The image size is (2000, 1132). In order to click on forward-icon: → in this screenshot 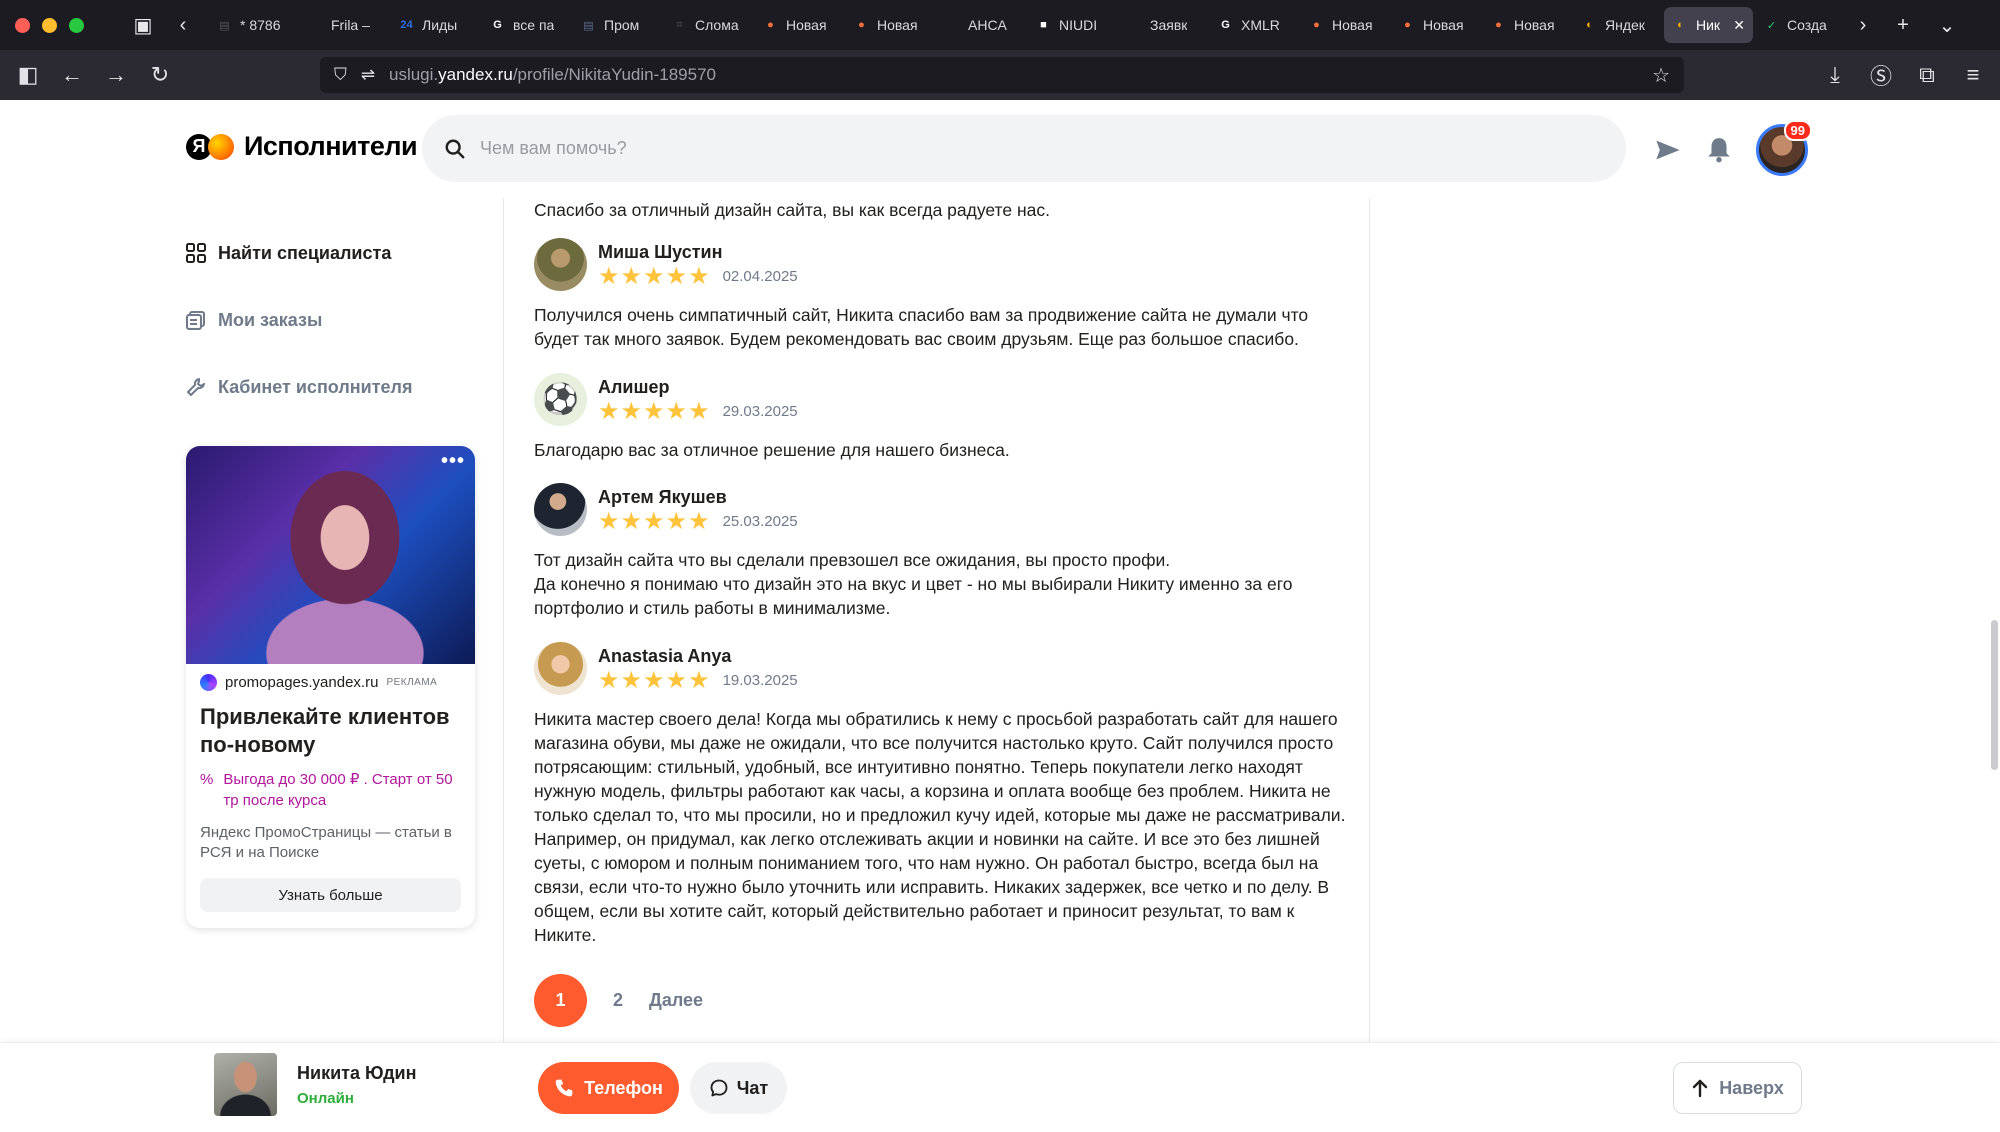, I will do `click(116, 75)`.